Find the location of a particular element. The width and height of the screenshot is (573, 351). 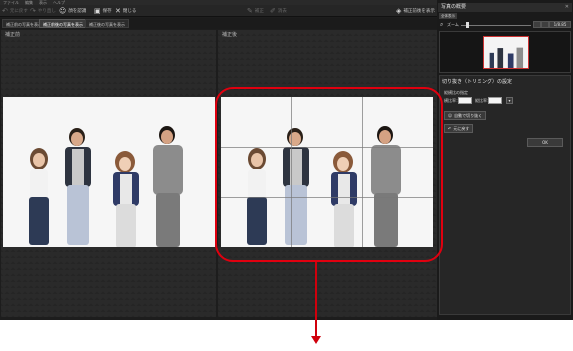

callout-arrow-line is located at coordinates (316, 300).